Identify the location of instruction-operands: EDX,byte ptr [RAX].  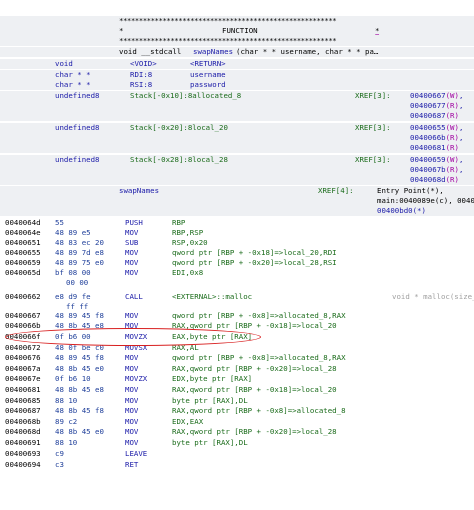
(212, 378).